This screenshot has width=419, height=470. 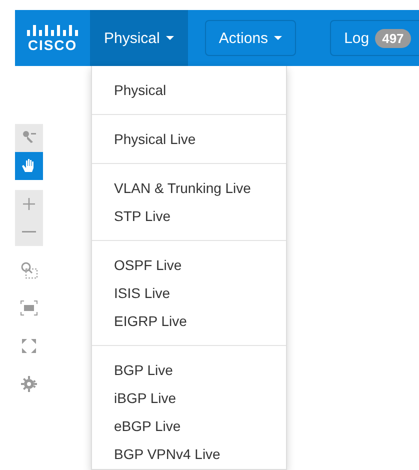 I want to click on pan-tool-button, so click(x=29, y=166).